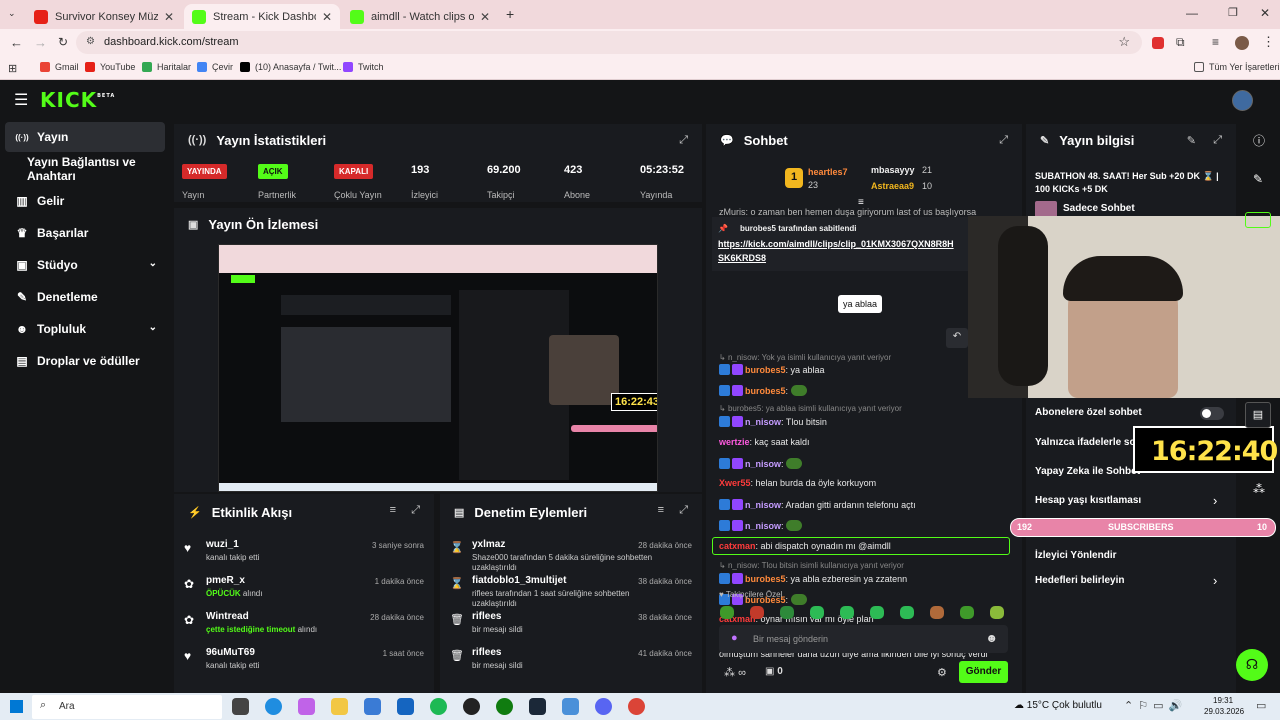 This screenshot has width=1280, height=720. I want to click on chat-message: catxman: abi dispatch oynadın mı @aimdll, so click(861, 546).